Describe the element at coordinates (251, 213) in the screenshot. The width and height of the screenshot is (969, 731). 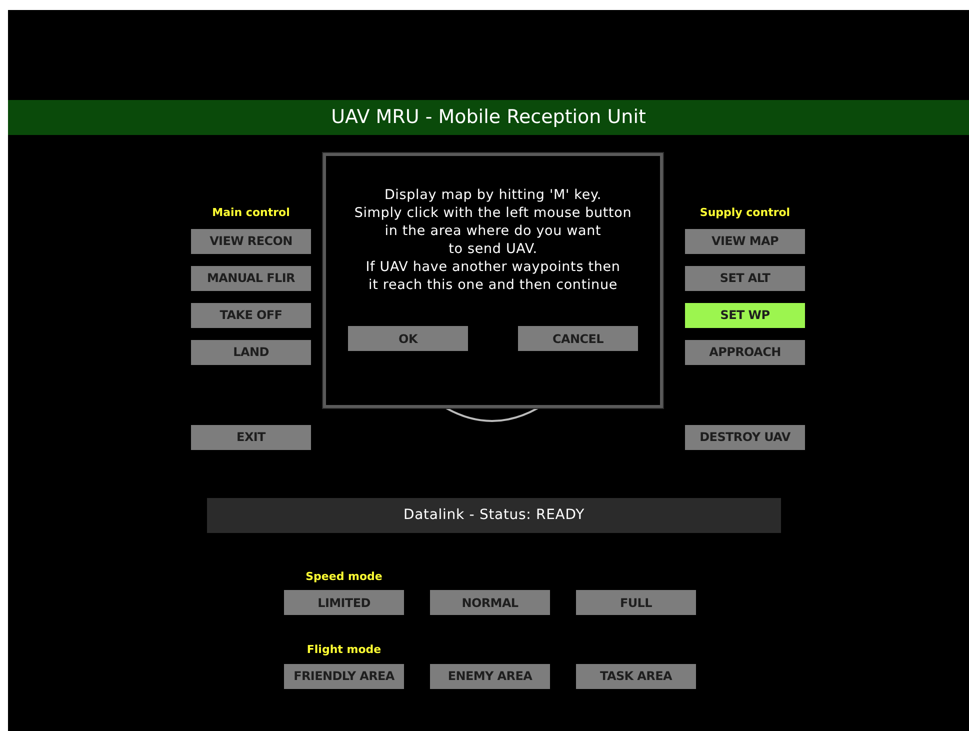
I see `section-label: Main control` at that location.